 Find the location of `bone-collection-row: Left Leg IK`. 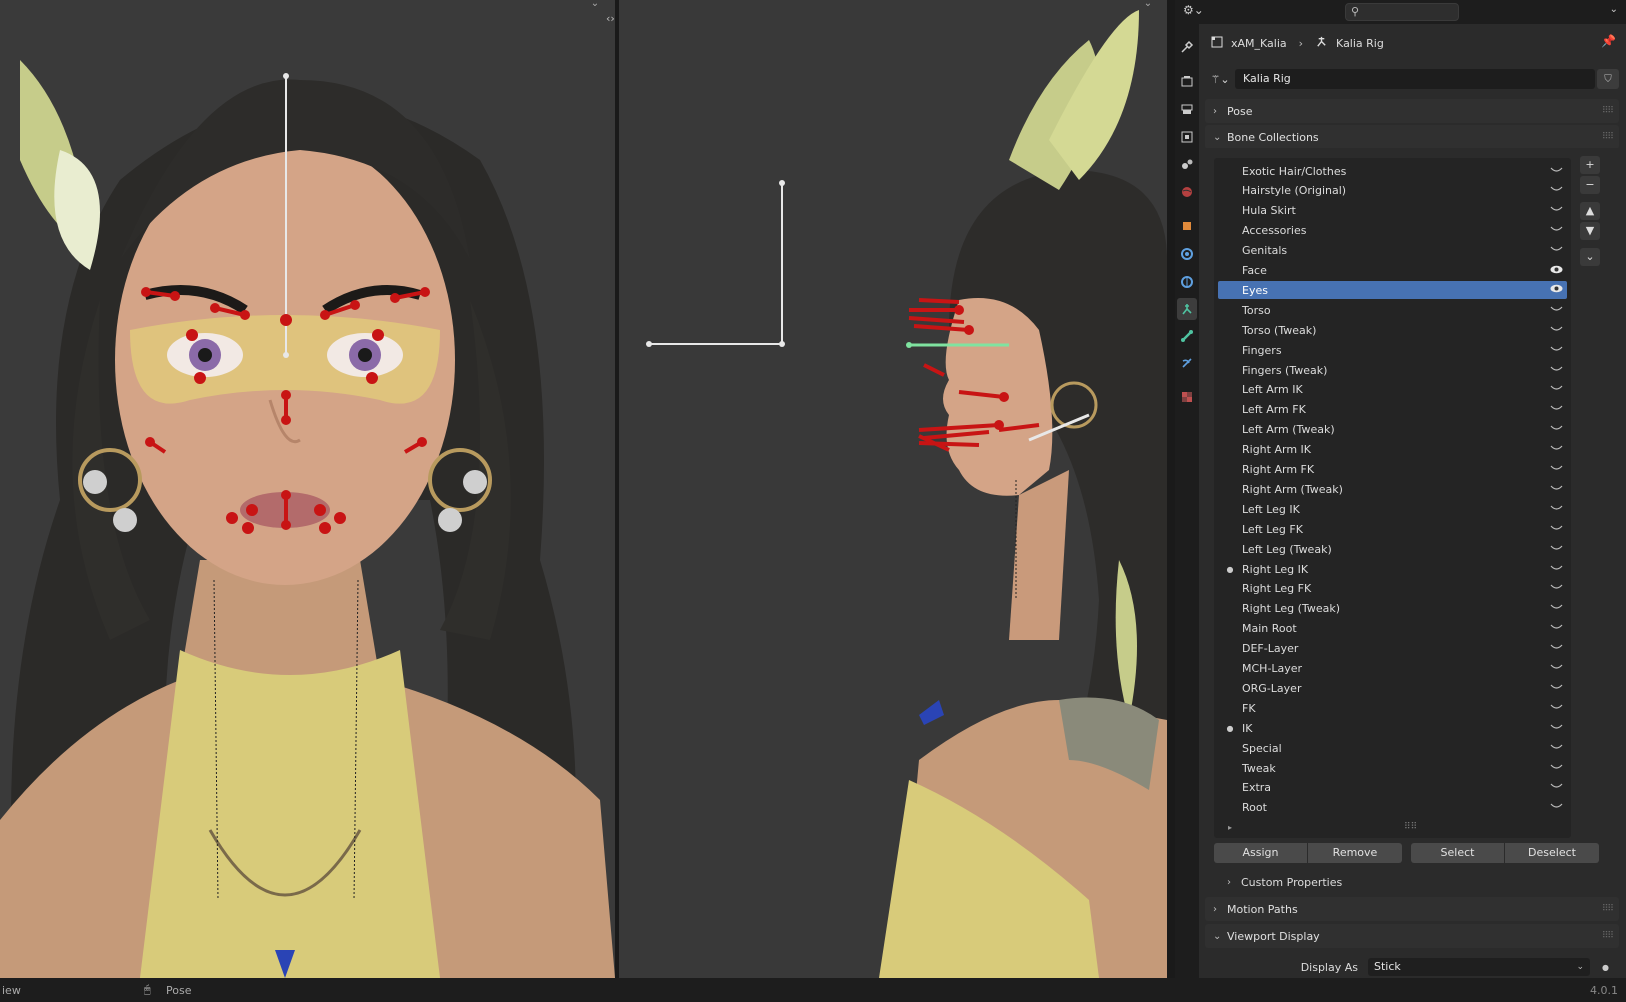

bone-collection-row: Left Leg IK is located at coordinates (1392, 509).